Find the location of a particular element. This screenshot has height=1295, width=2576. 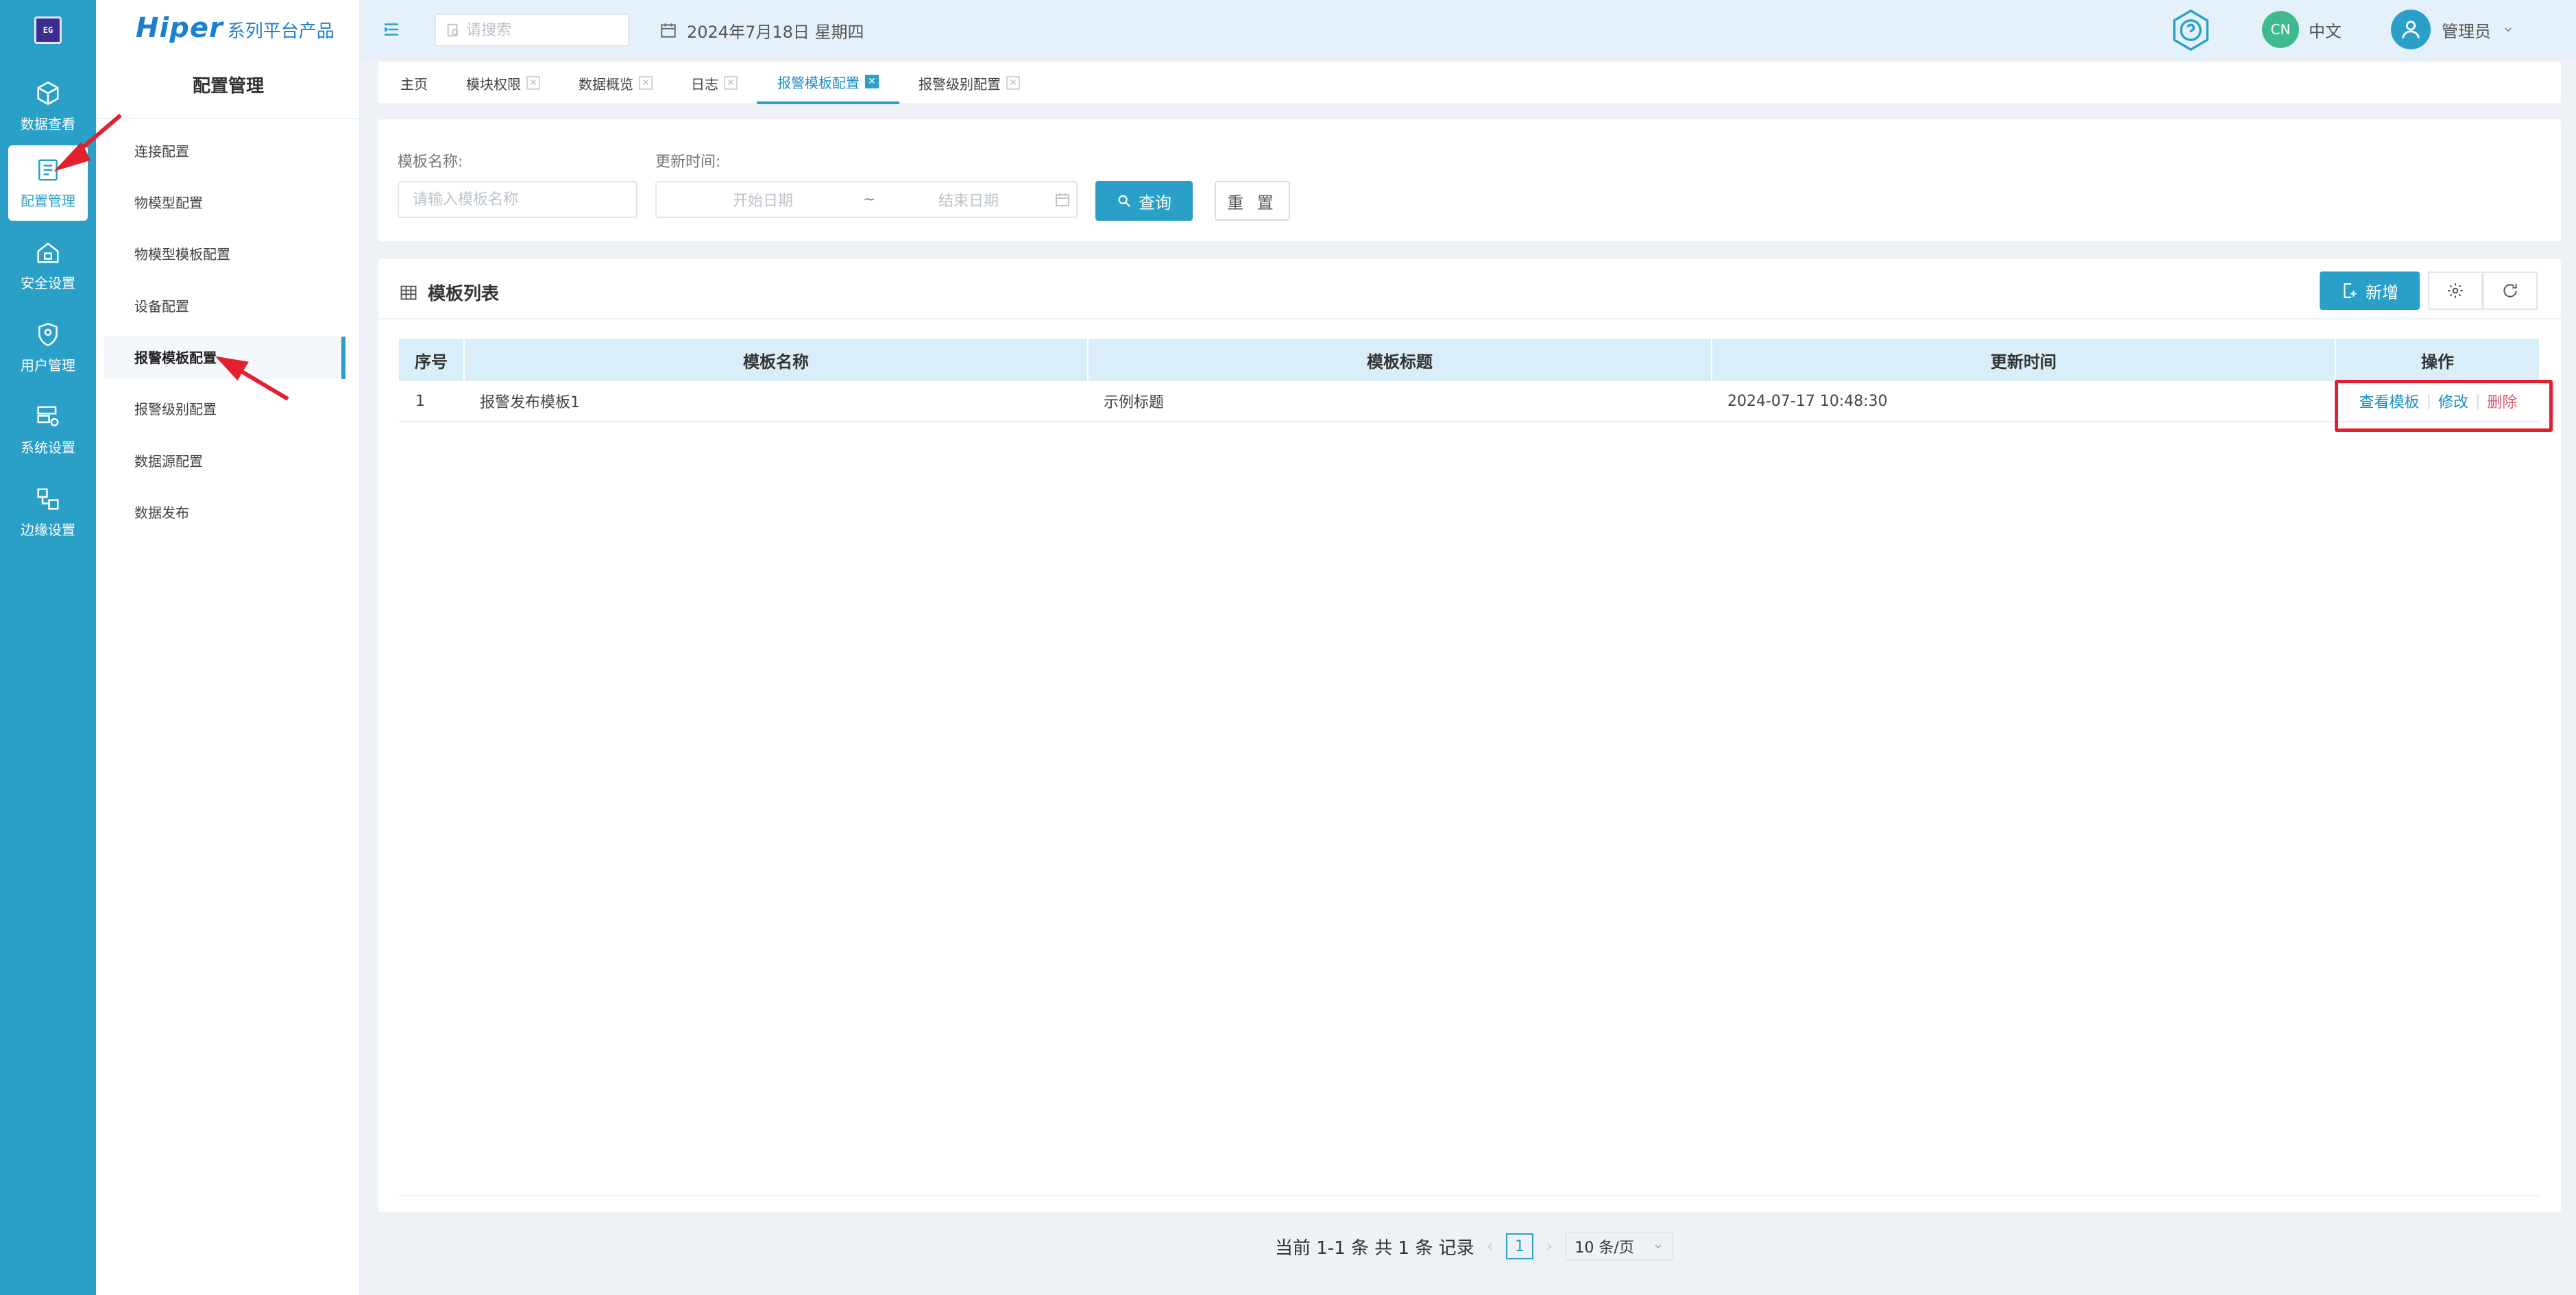

column-settings-button is located at coordinates (2455, 290).